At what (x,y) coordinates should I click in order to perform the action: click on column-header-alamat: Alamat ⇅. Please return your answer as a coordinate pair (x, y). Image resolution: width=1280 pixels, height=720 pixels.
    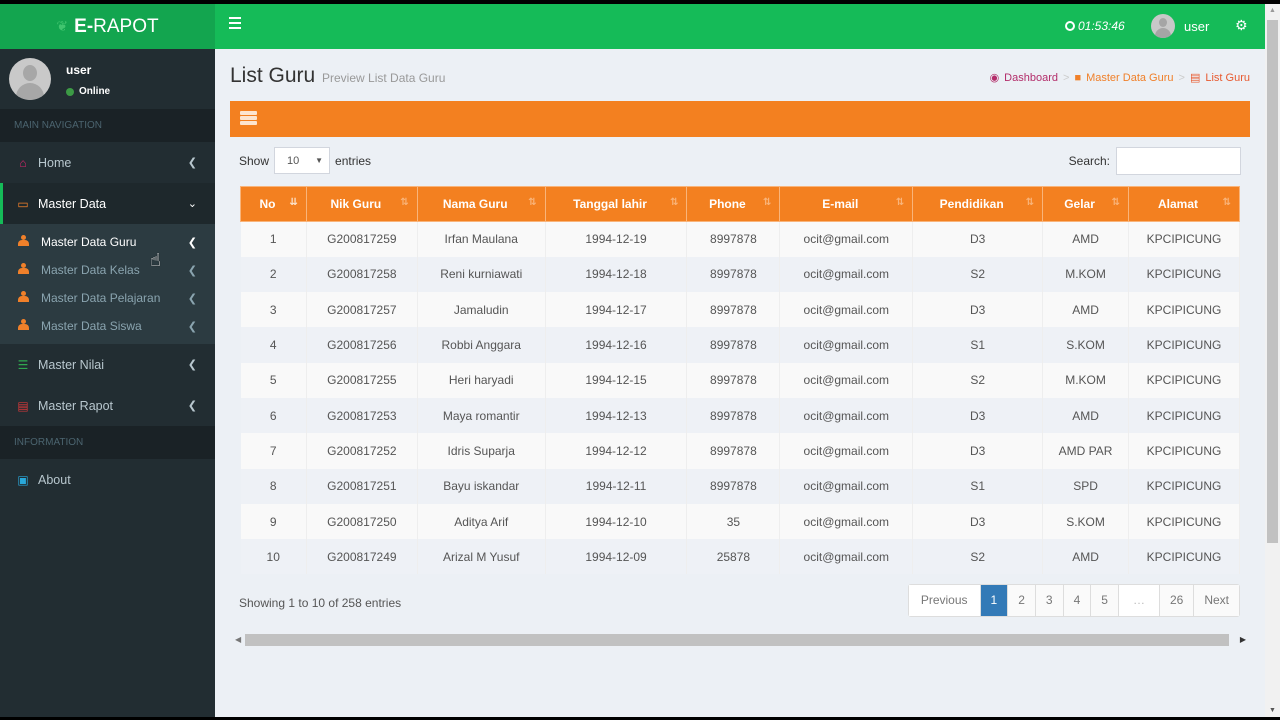
    Looking at the image, I should click on (1184, 204).